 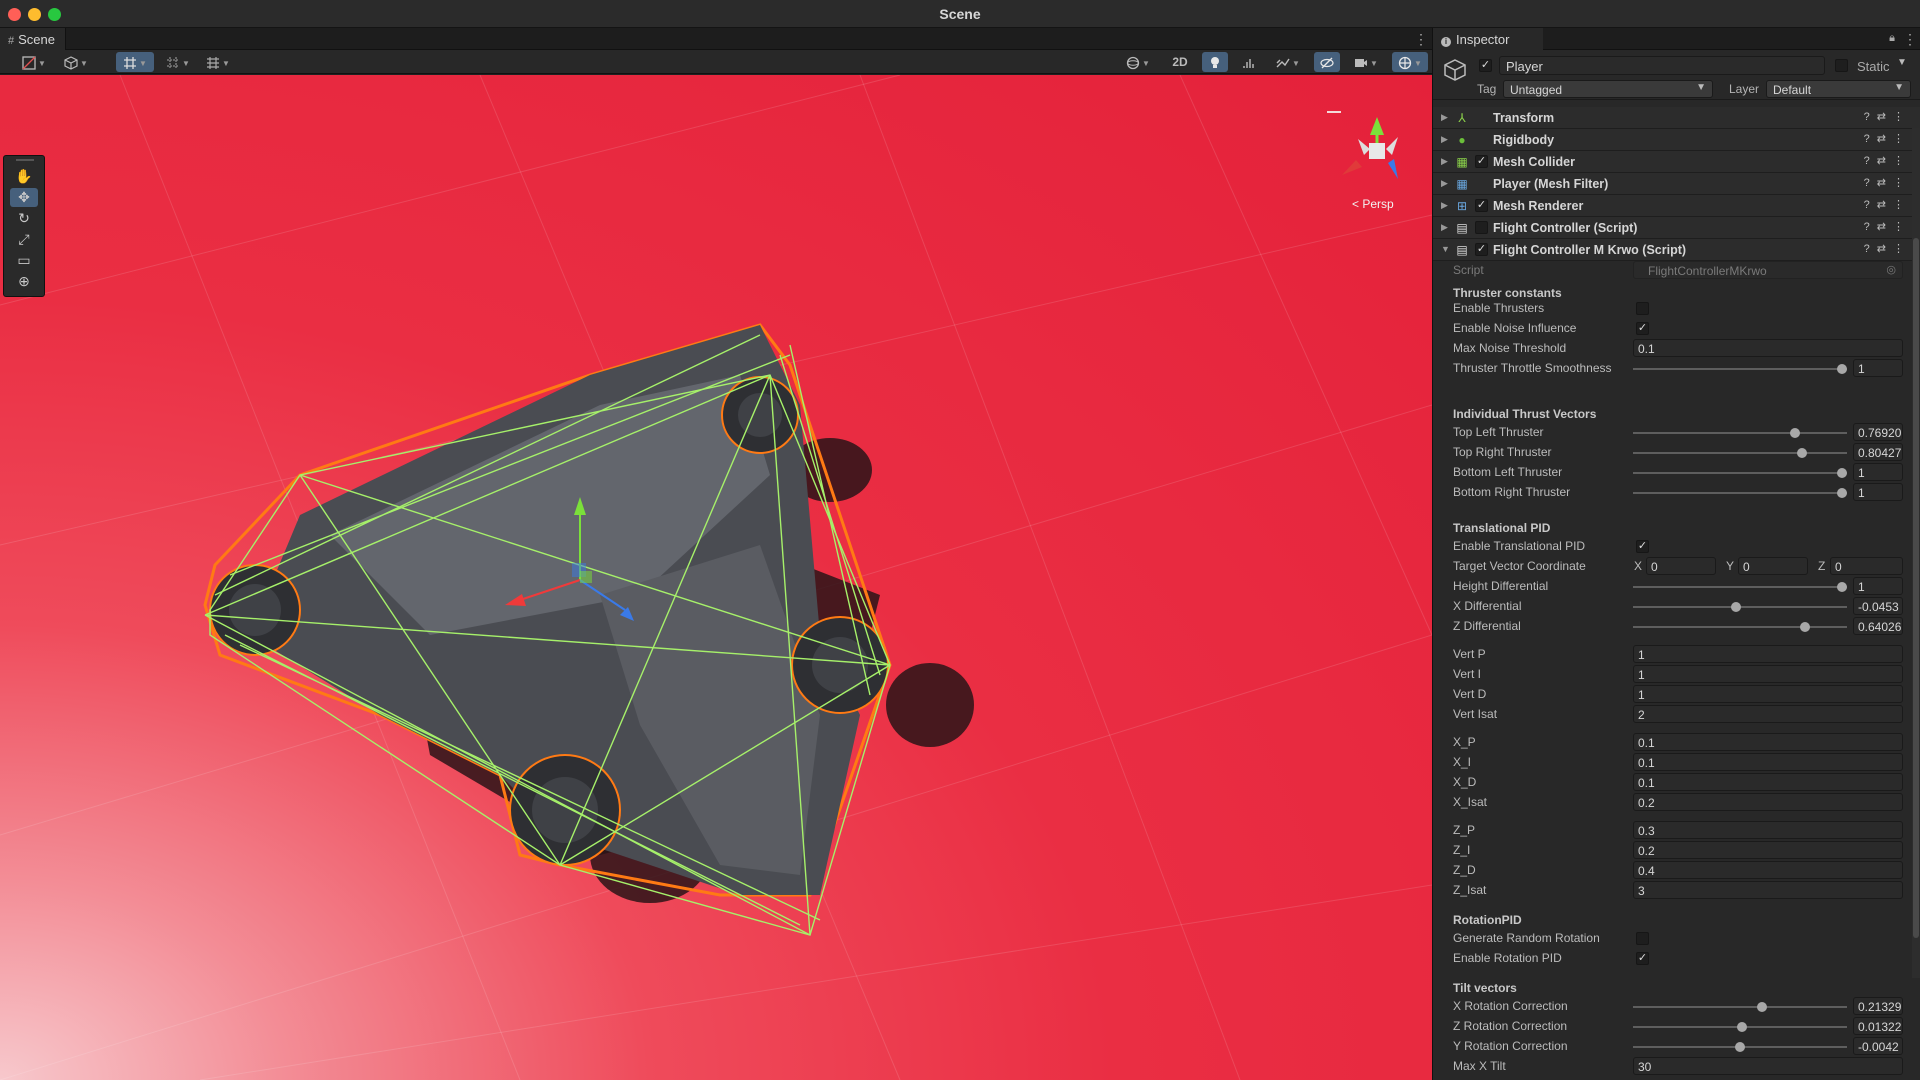 I want to click on hand-tool-icon: ✋, so click(x=24, y=176).